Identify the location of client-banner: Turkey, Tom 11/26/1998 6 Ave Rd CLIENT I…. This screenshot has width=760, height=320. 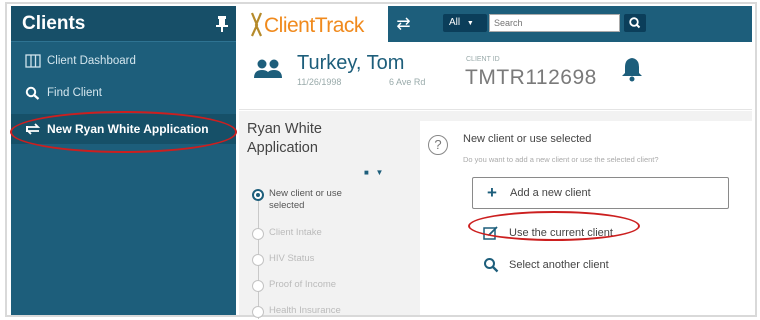
(495, 76).